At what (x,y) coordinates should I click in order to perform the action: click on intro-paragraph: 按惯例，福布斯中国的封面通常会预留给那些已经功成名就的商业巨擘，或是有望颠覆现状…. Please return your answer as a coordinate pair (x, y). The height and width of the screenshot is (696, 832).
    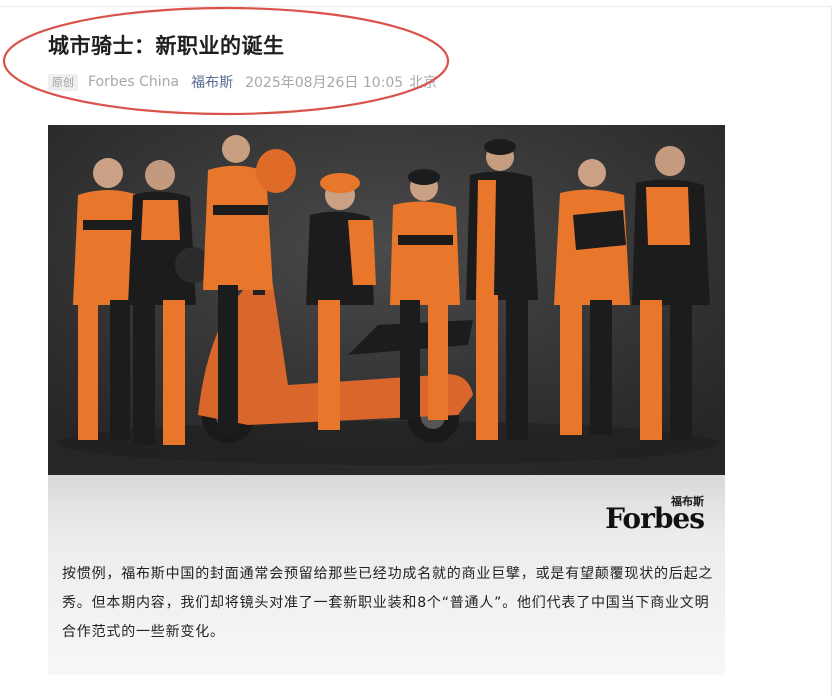
    Looking at the image, I should click on (388, 603).